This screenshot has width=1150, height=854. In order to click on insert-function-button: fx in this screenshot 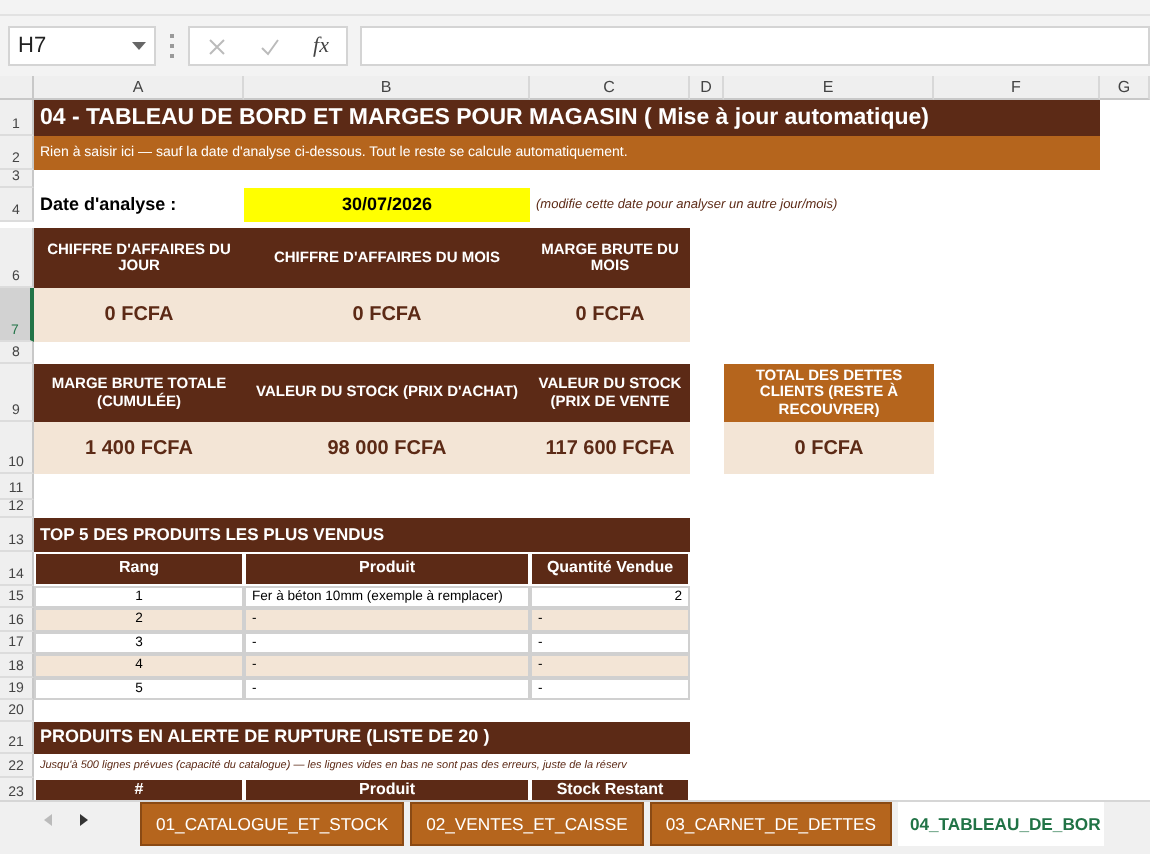, I will do `click(321, 46)`.